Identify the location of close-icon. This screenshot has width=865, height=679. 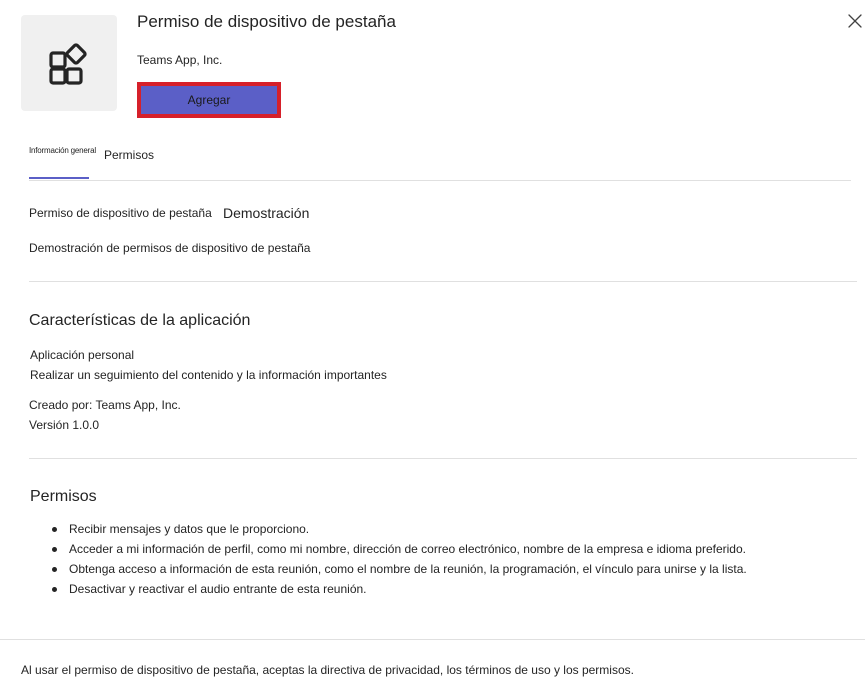
(855, 21).